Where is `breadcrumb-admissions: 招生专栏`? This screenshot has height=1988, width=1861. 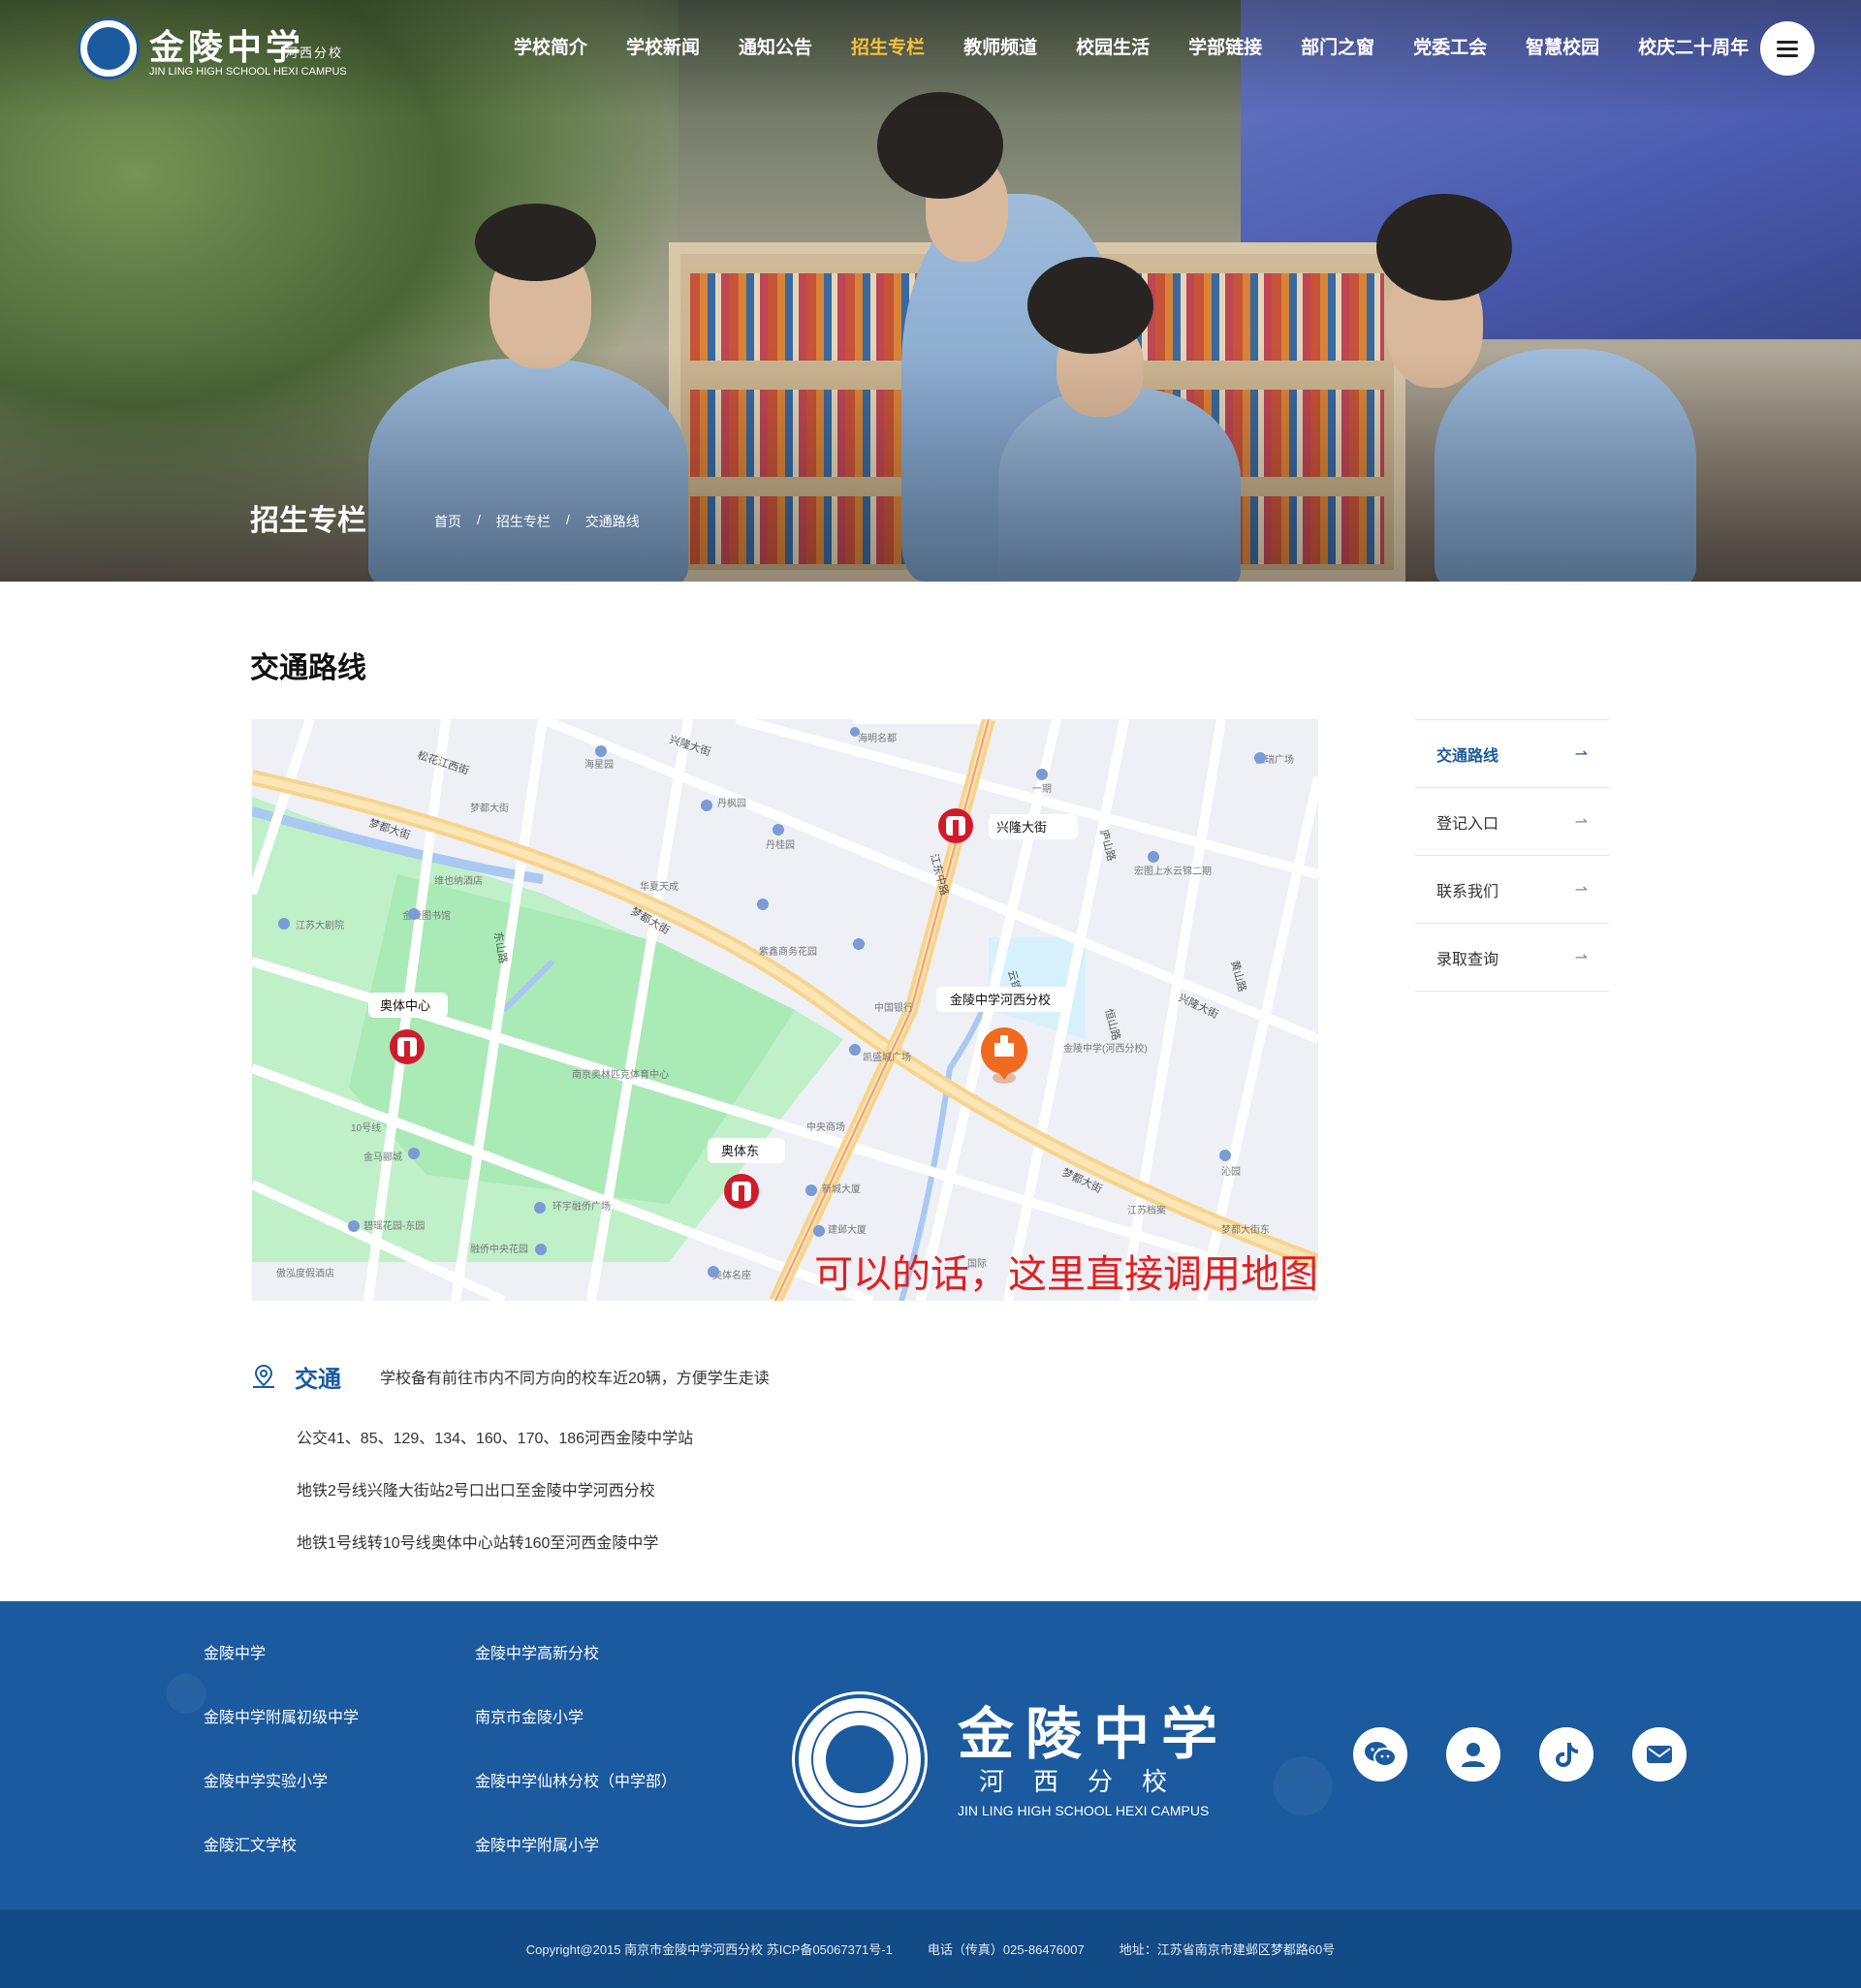 breadcrumb-admissions: 招生专栏 is located at coordinates (523, 521).